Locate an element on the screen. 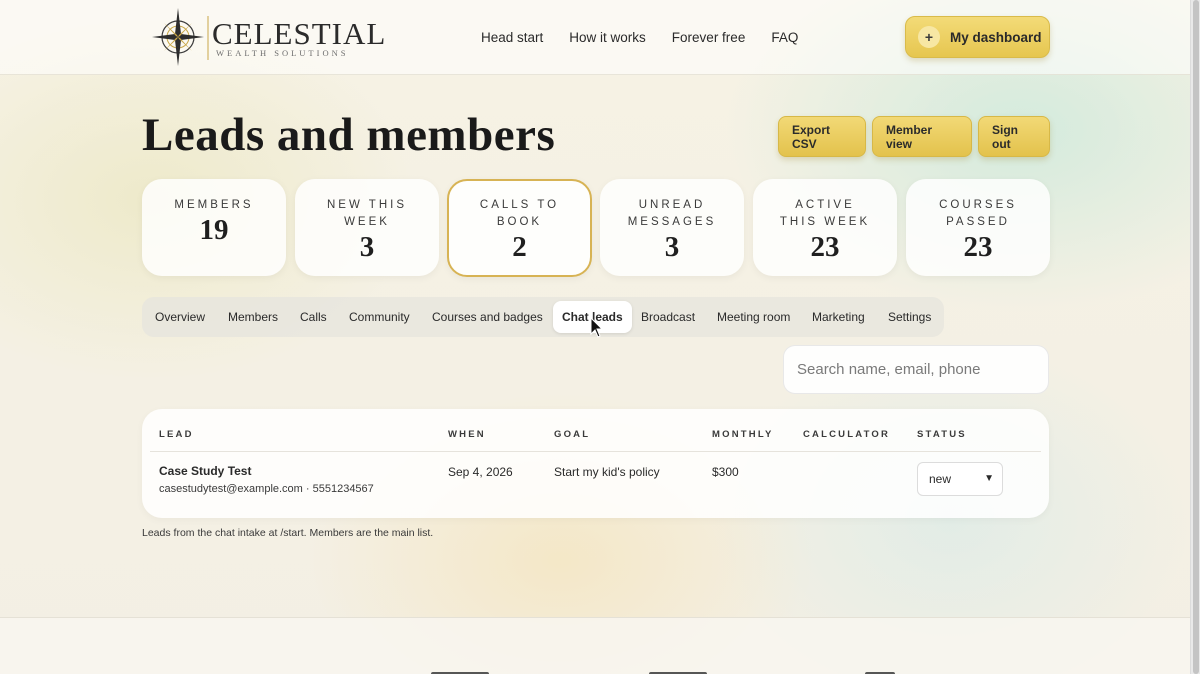 This screenshot has width=1200, height=674. column-header-lead: LEAD is located at coordinates (176, 434).